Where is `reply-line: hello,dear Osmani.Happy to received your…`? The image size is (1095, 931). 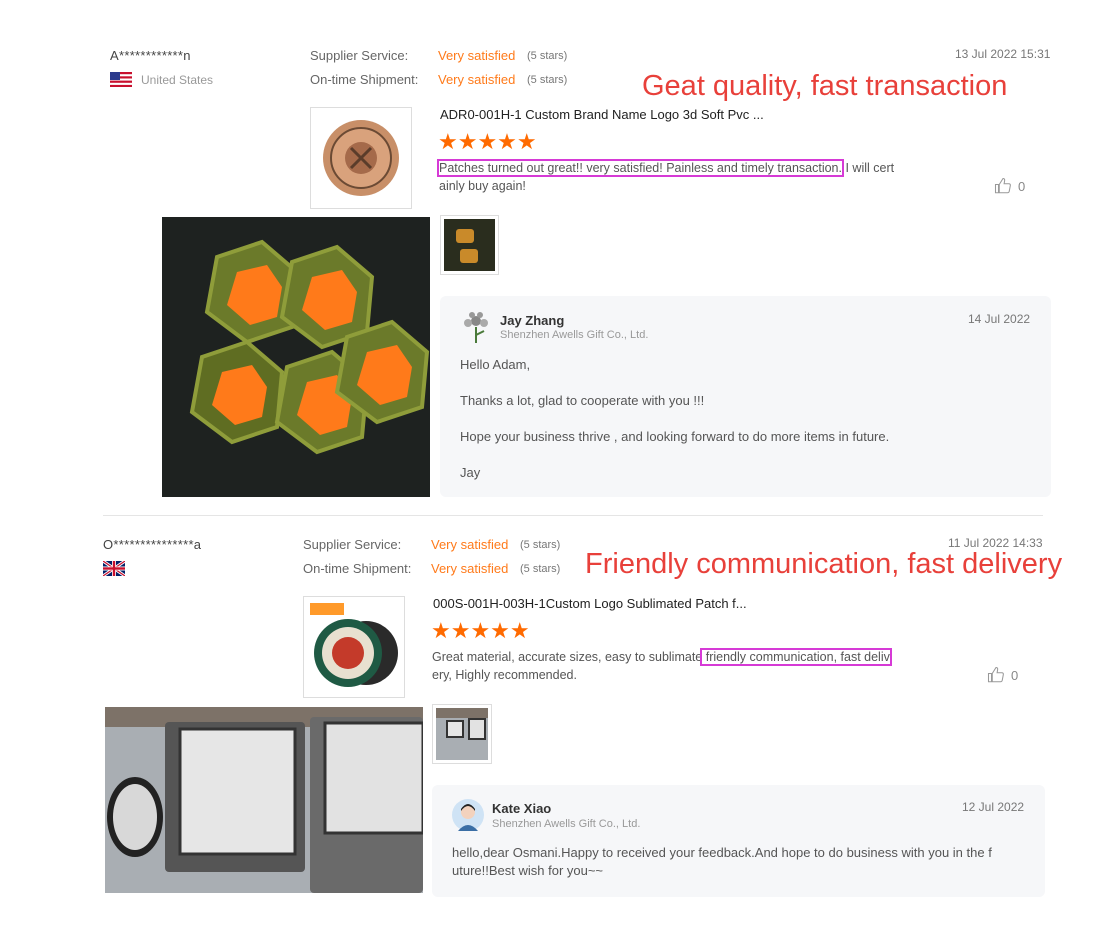 reply-line: hello,dear Osmani.Happy to received your… is located at coordinates (722, 852).